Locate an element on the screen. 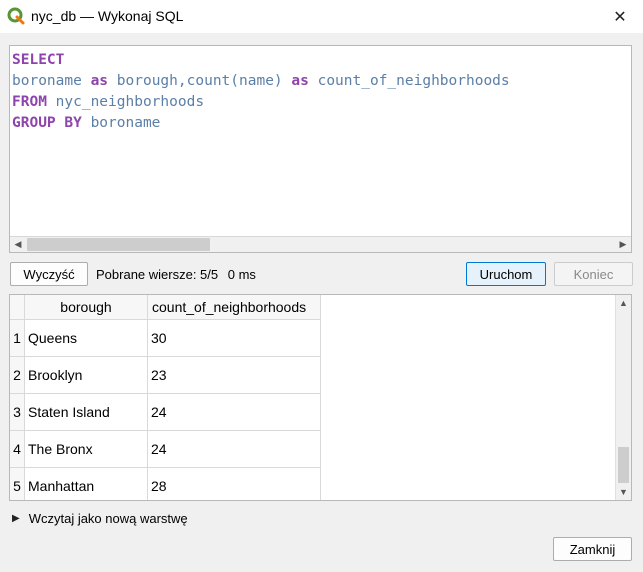  query-status: Pobrane wiersze: 5/5 0 ms is located at coordinates (179, 274).